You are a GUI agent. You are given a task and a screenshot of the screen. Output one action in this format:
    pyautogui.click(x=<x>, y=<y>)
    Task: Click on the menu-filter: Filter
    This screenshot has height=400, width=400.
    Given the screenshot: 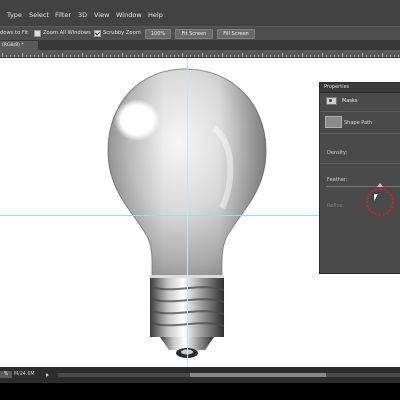 What is the action you would take?
    pyautogui.click(x=63, y=15)
    